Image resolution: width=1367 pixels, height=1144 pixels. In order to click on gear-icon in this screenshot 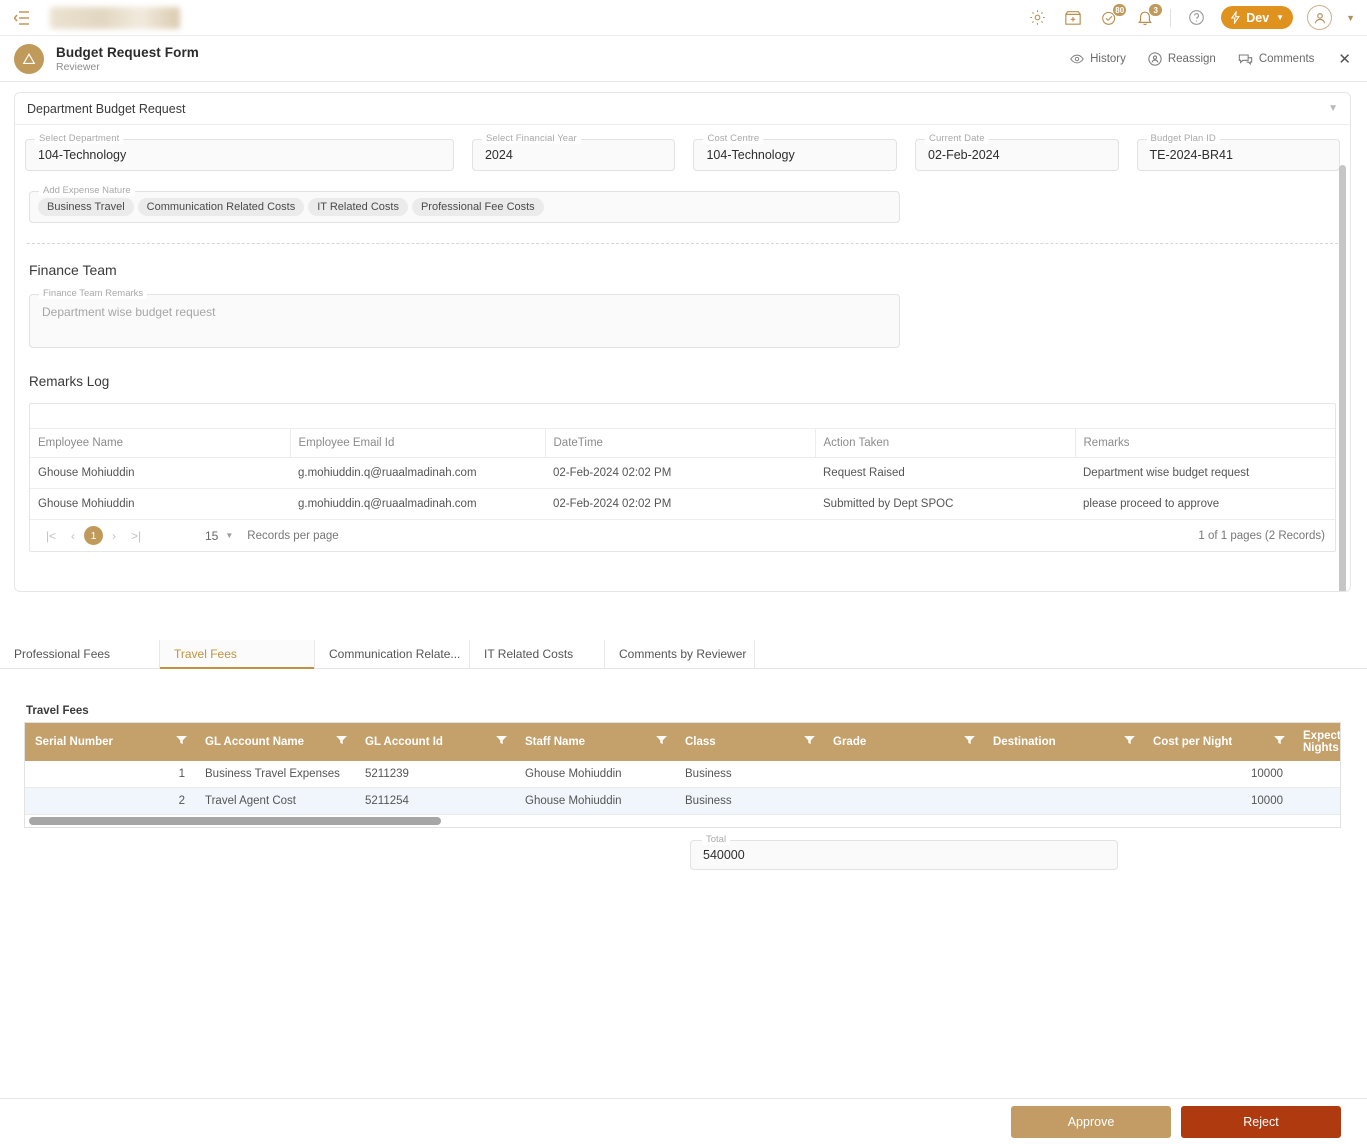, I will do `click(1037, 18)`.